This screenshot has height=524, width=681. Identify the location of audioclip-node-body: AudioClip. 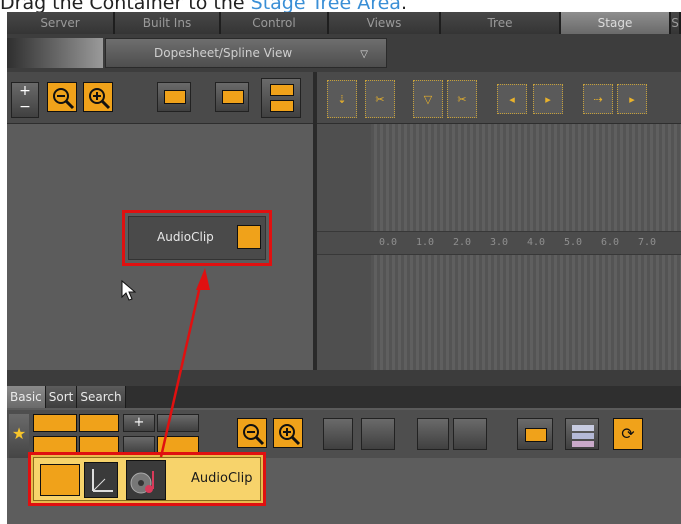
(197, 238).